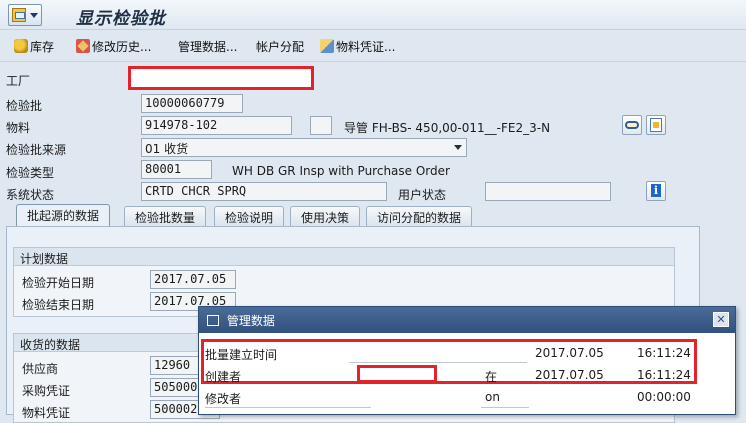  I want to click on glasses-icon, so click(632, 125).